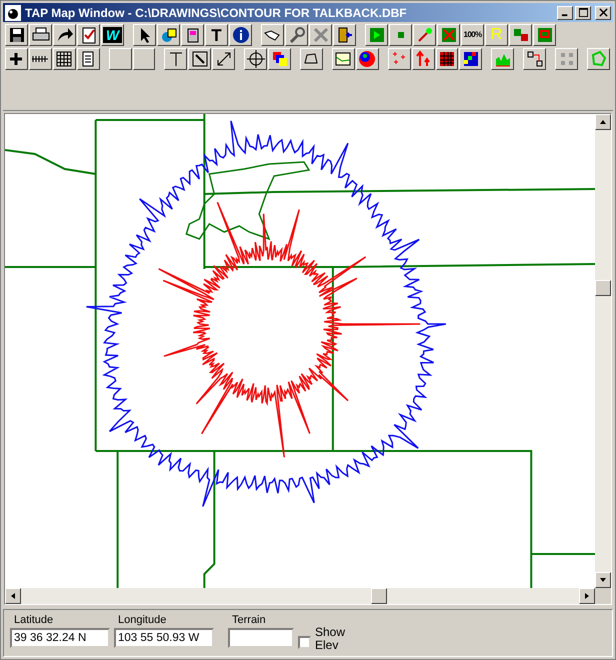  What do you see at coordinates (164, 638) in the screenshot?
I see `input-field: 103 55 50.93 W` at bounding box center [164, 638].